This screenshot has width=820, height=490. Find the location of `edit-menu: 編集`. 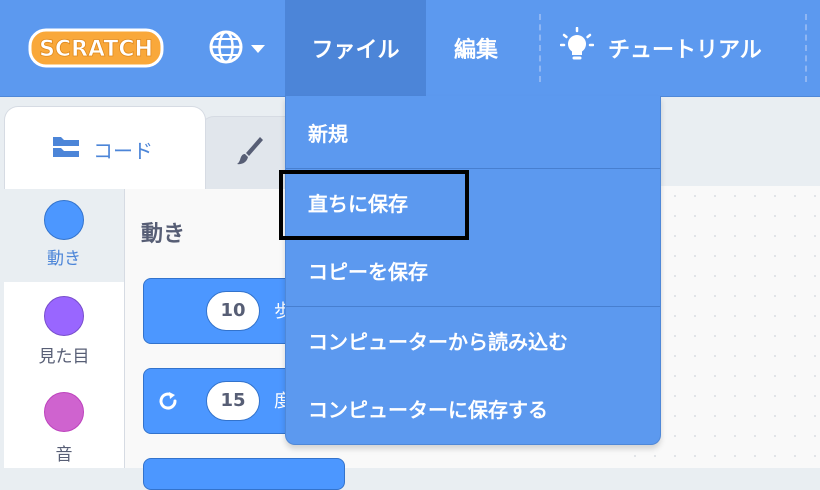

edit-menu: 編集 is located at coordinates (476, 48).